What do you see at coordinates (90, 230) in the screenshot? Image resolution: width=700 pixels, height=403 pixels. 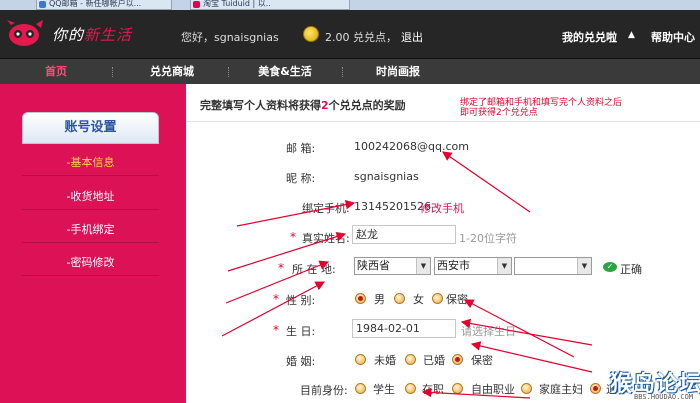 I see `sidebar-item-phone-bind: -手机绑定` at bounding box center [90, 230].